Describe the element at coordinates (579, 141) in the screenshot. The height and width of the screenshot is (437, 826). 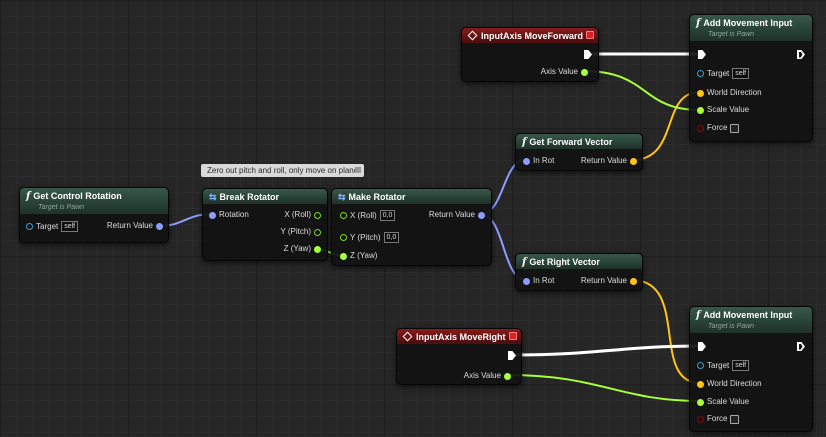
I see `node-header: f Get Forward Vector` at that location.